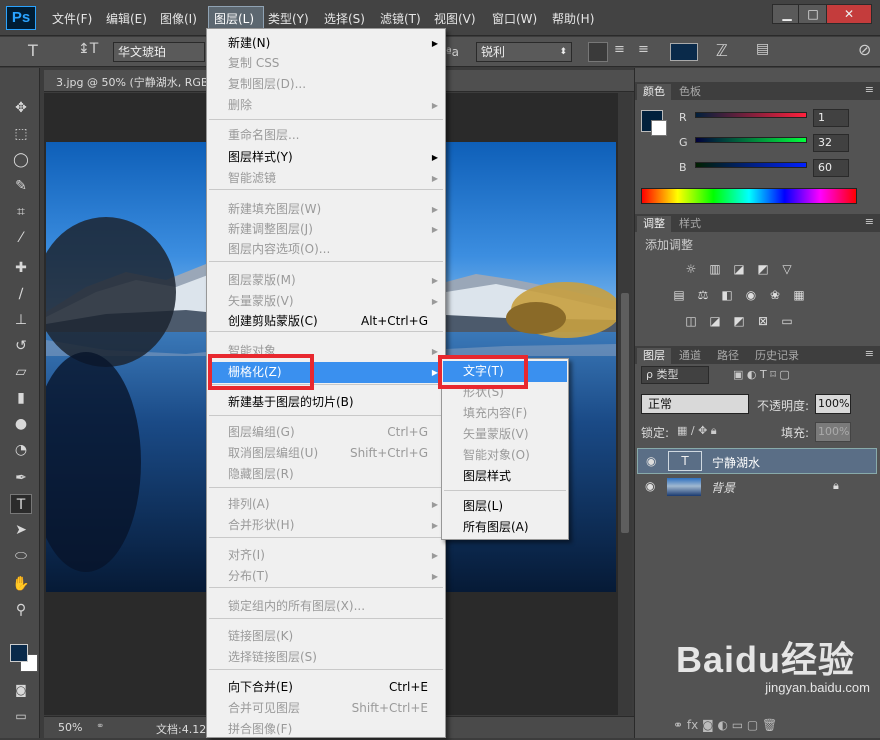 The image size is (880, 740). What do you see at coordinates (625, 404) in the screenshot?
I see `vertical-scrollbar` at bounding box center [625, 404].